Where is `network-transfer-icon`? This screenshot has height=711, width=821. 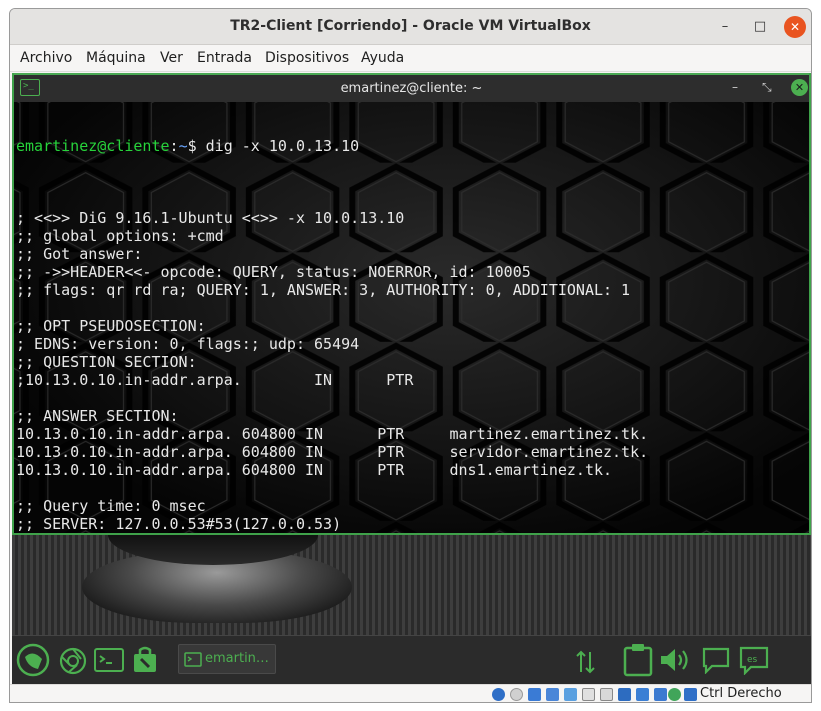 network-transfer-icon is located at coordinates (586, 662).